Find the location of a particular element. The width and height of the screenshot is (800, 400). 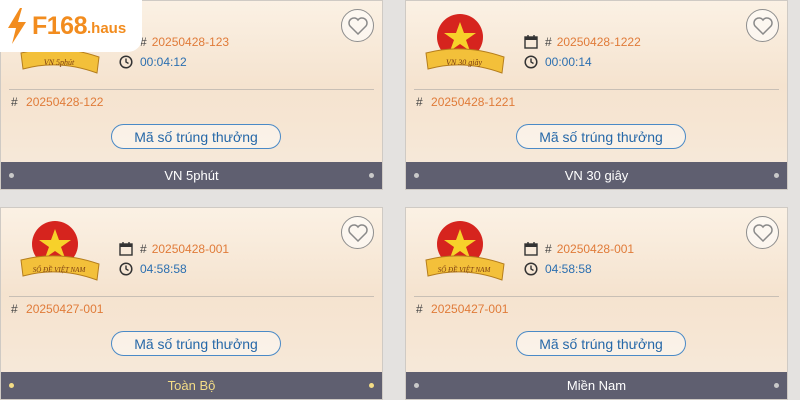

card-footer-tab: Toàn Bộ is located at coordinates (191, 385).